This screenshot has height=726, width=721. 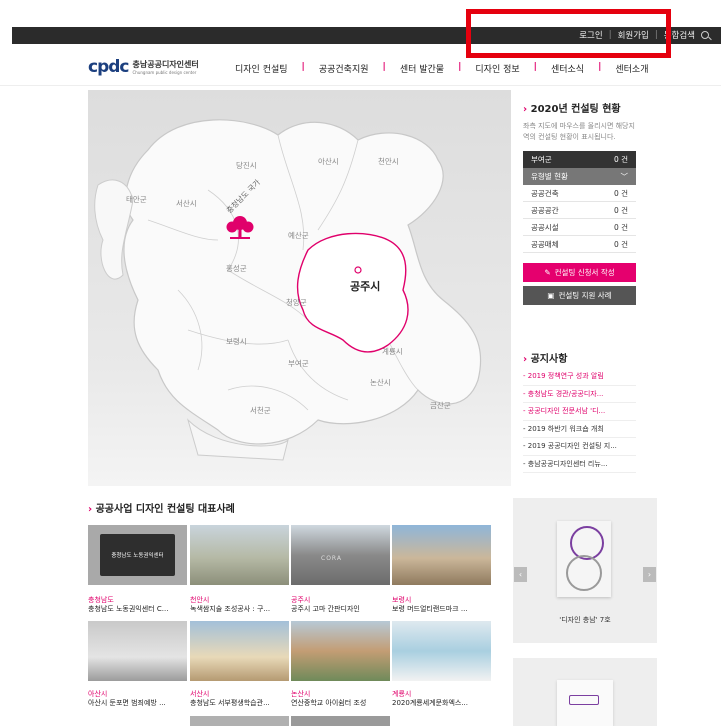 What do you see at coordinates (579, 159) in the screenshot?
I see `status-row-region: 부여군 0 건` at bounding box center [579, 159].